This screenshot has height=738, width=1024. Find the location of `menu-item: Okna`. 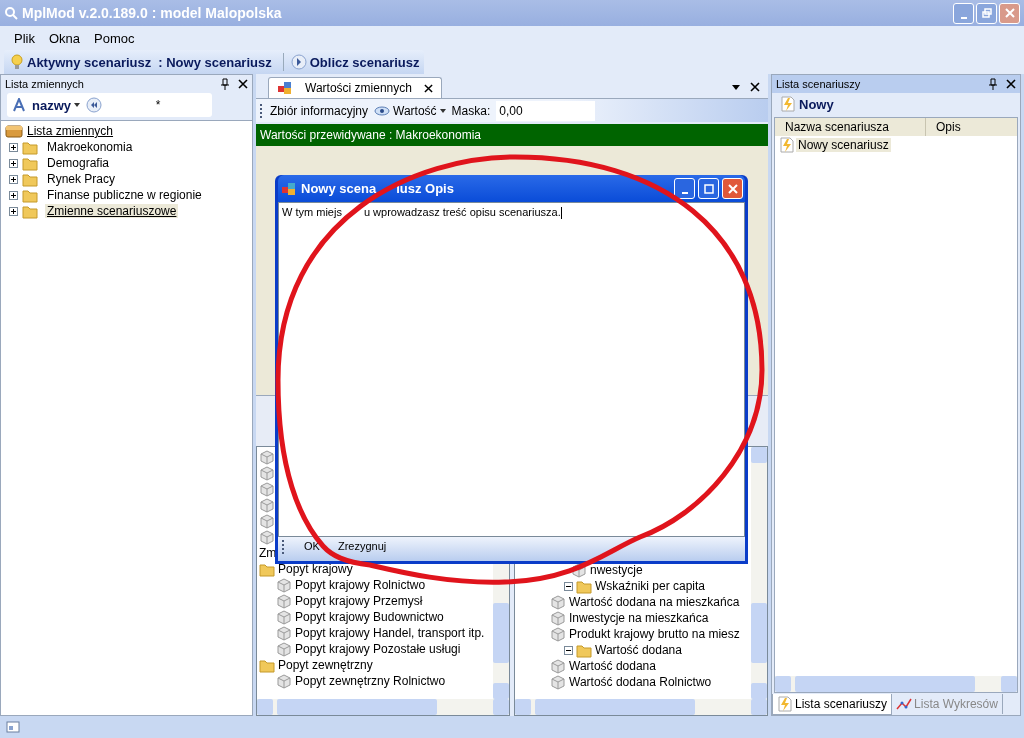

menu-item: Okna is located at coordinates (64, 38).